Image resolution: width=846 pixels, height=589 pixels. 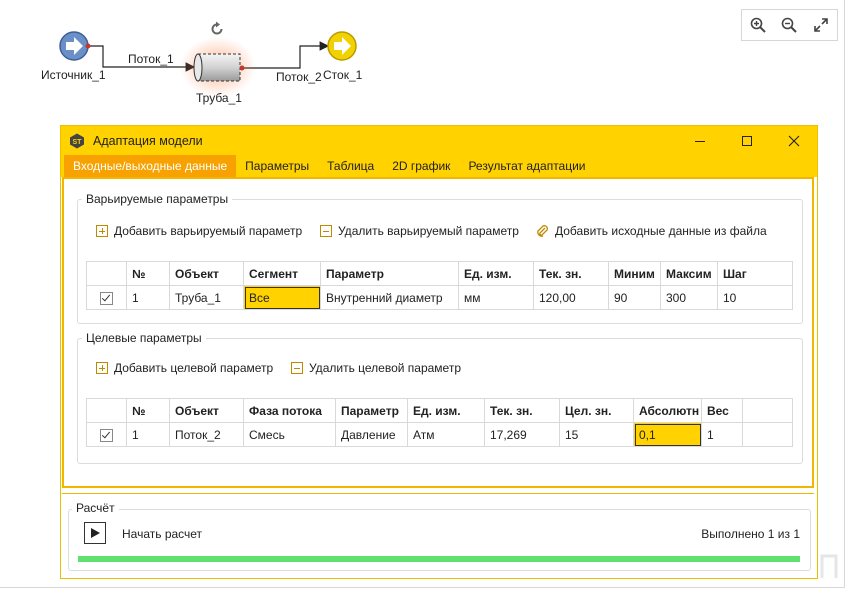 I want to click on add-target-param-label: Добавить целевой параметр, so click(x=194, y=368).